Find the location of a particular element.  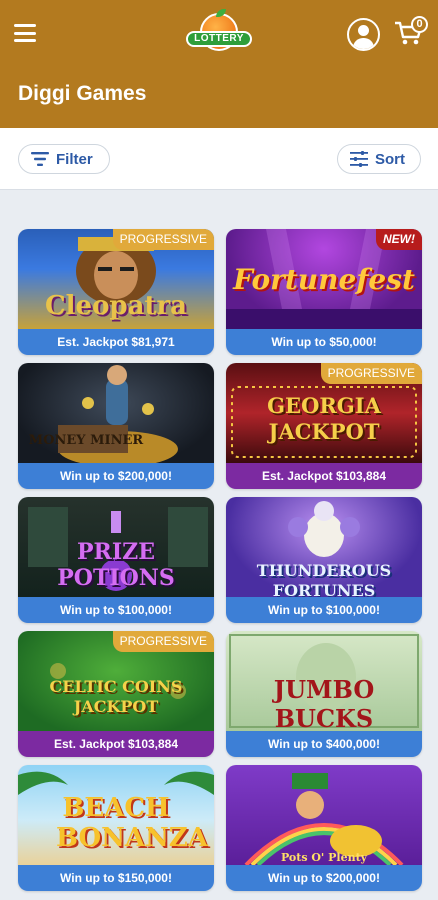

game-art: BEACH BONANZA is located at coordinates (116, 815).